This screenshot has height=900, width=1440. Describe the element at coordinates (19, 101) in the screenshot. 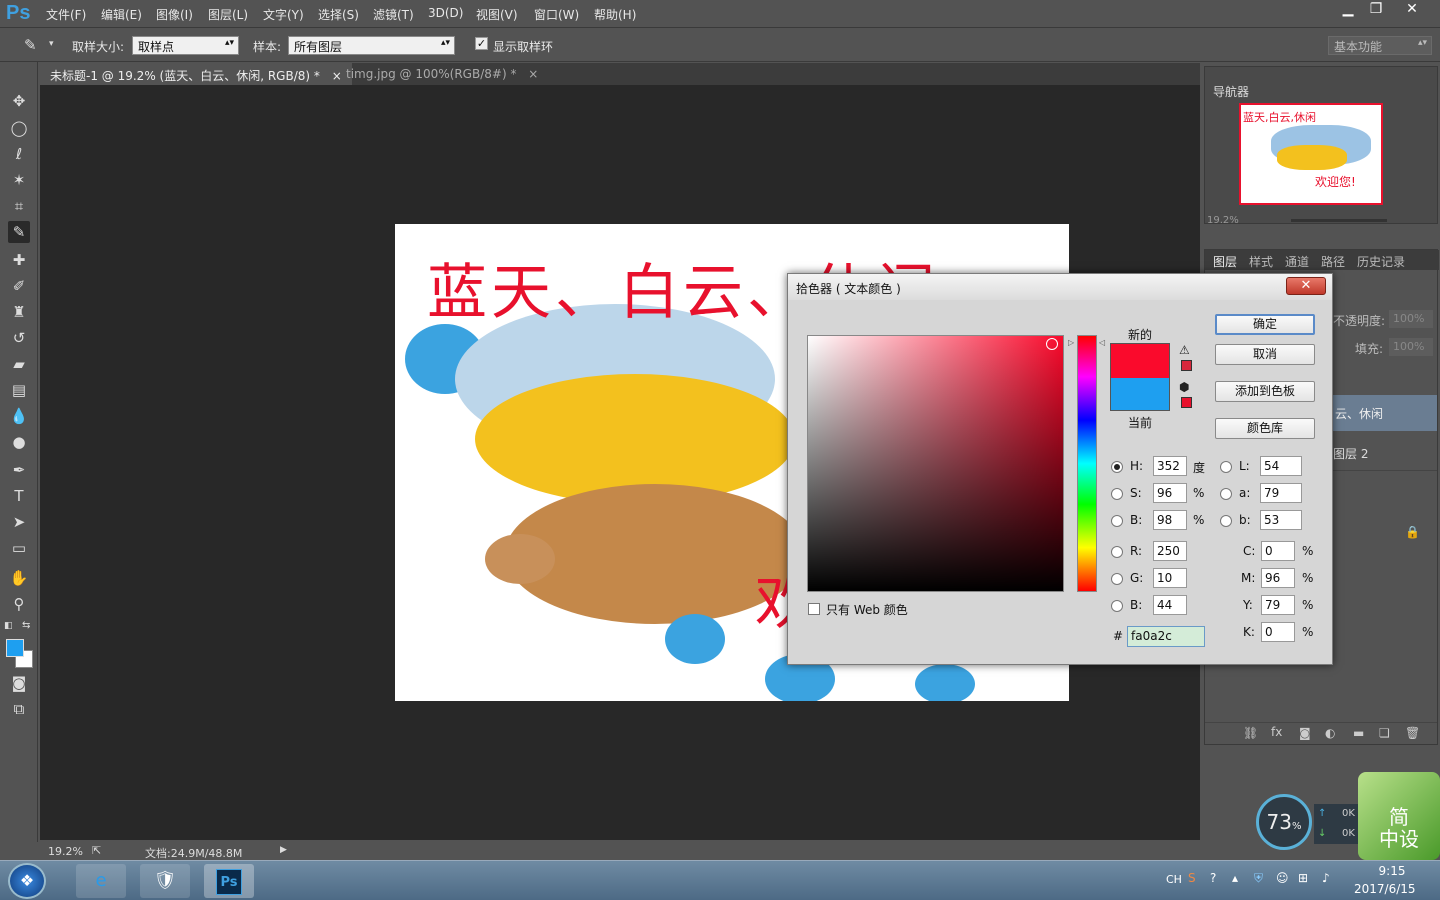

I see `move-tool-icon: ✥` at that location.